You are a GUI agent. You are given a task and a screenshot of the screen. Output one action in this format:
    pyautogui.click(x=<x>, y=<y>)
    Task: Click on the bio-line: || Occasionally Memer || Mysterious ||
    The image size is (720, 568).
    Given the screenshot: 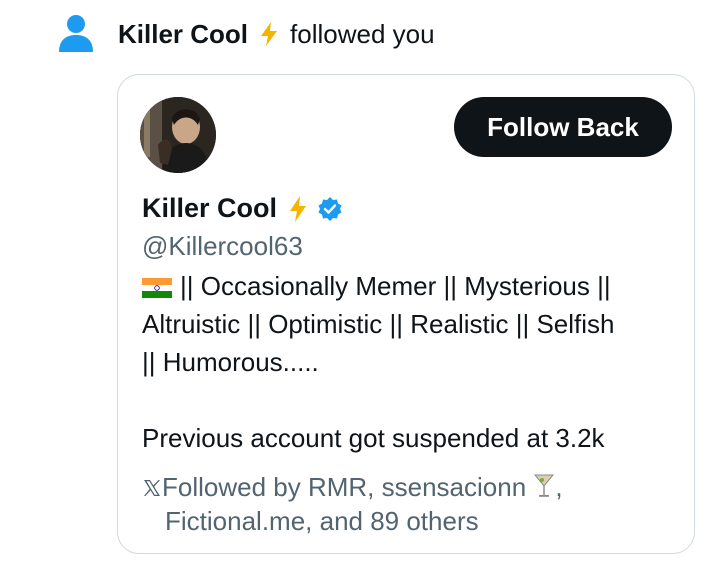 What is the action you would take?
    pyautogui.click(x=412, y=286)
    